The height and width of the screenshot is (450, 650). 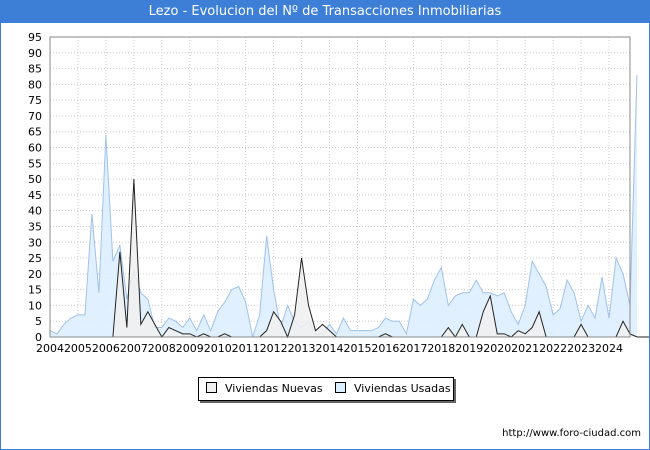 I want to click on x-tick-label: 2012, so click(x=274, y=348).